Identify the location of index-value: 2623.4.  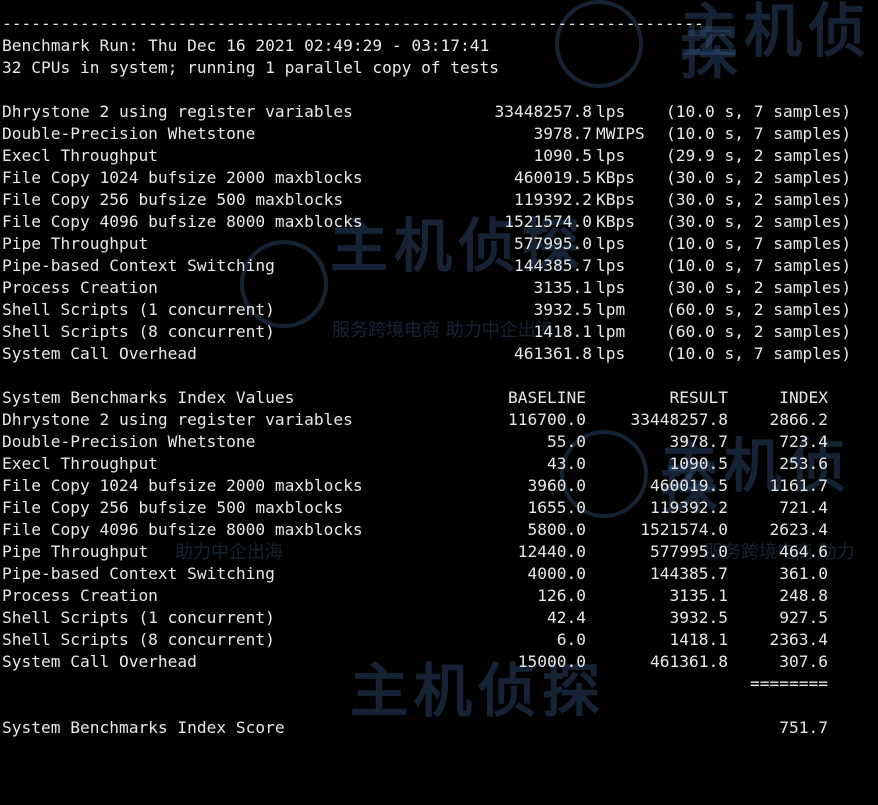
(798, 529).